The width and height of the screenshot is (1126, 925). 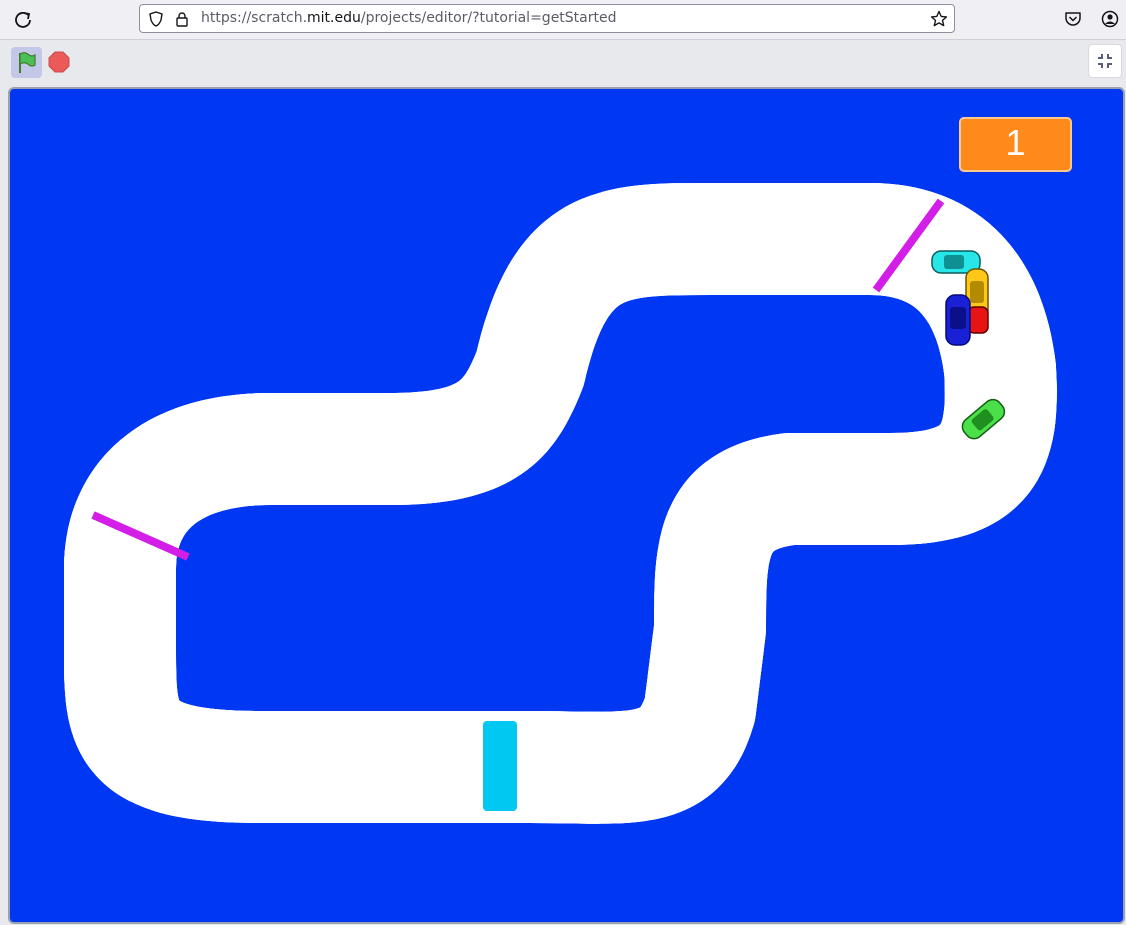 I want to click on account-icon, so click(x=1110, y=19).